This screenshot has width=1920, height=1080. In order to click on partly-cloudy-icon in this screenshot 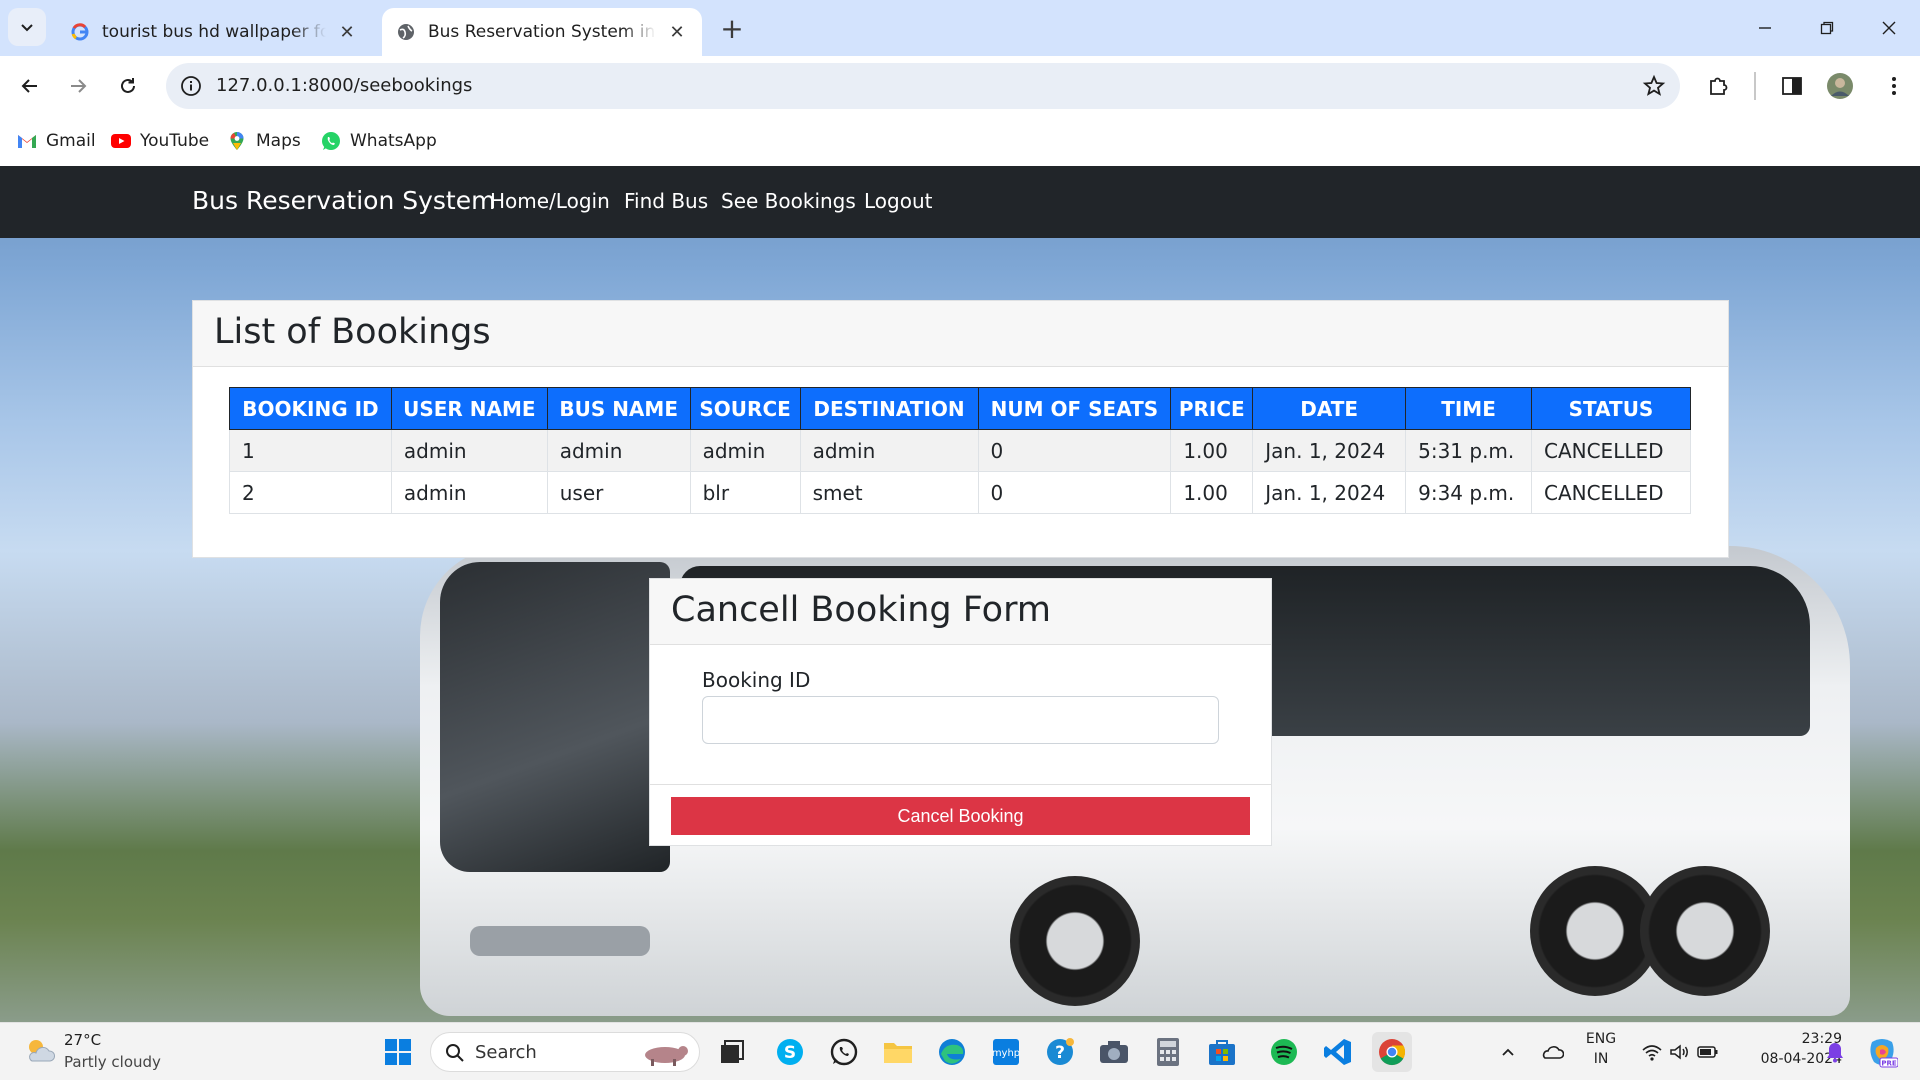, I will do `click(40, 1051)`.